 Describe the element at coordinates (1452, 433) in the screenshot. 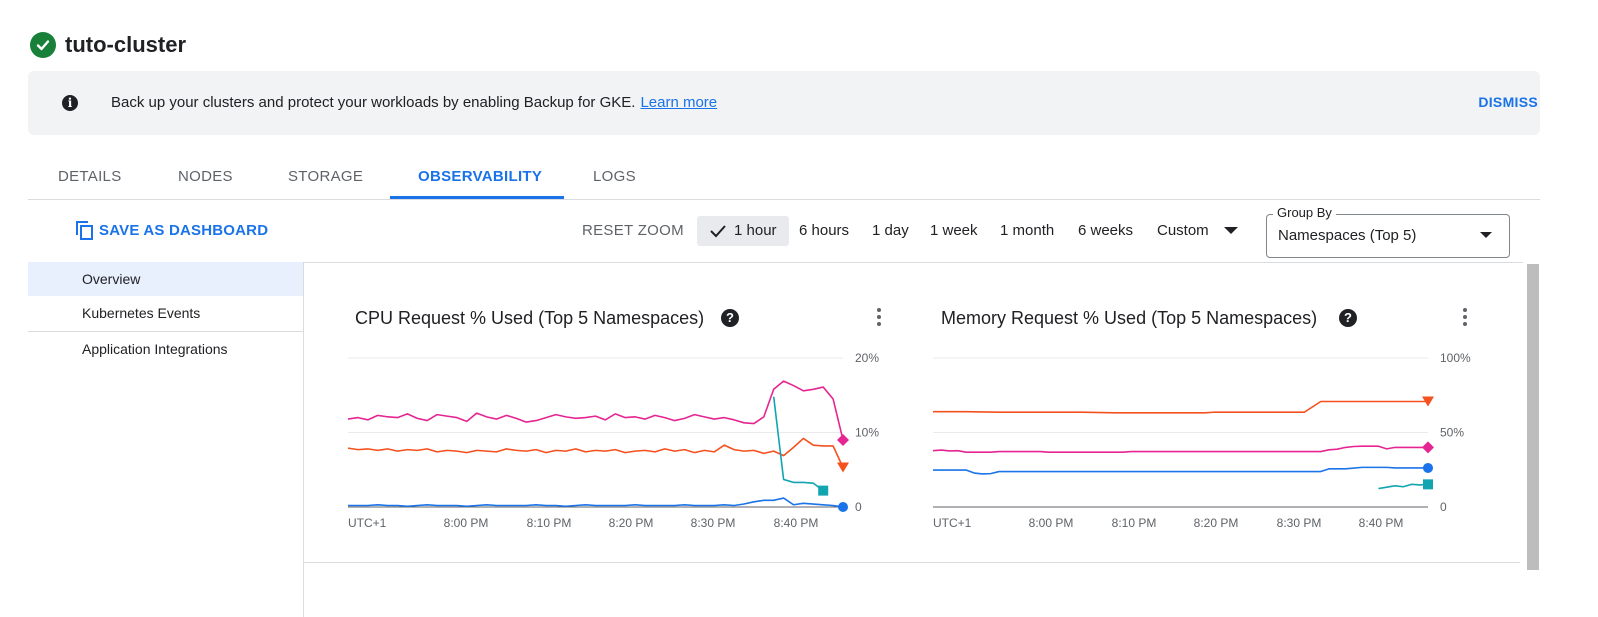

I see `y-tick-label: 50%` at that location.